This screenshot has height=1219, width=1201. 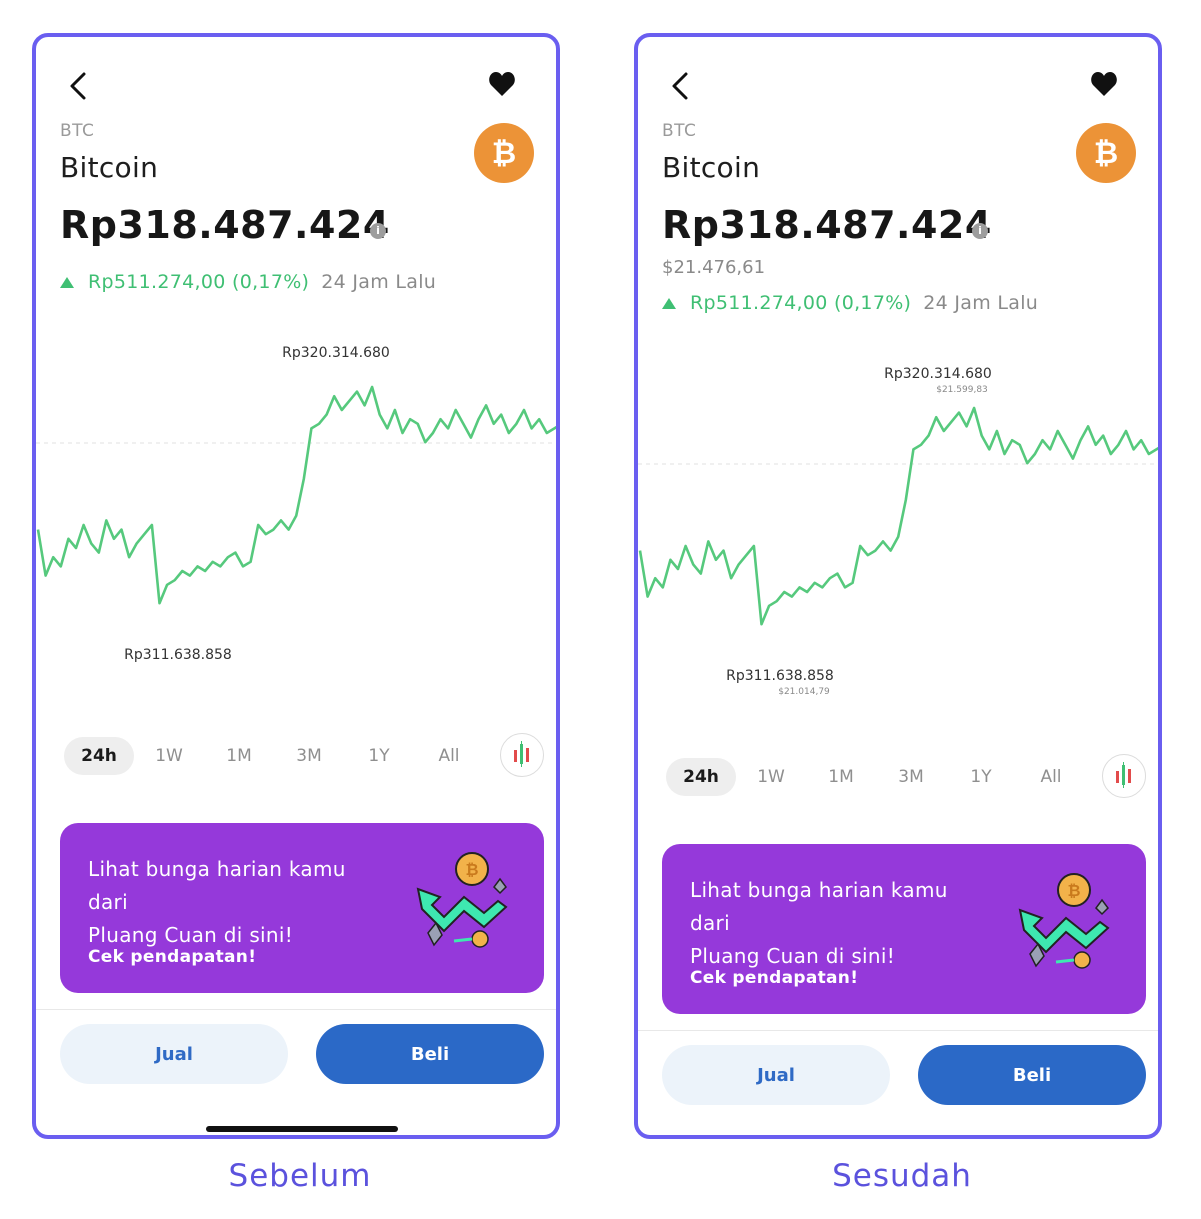 What do you see at coordinates (902, 1176) in the screenshot?
I see `caption-after: Sesudah` at bounding box center [902, 1176].